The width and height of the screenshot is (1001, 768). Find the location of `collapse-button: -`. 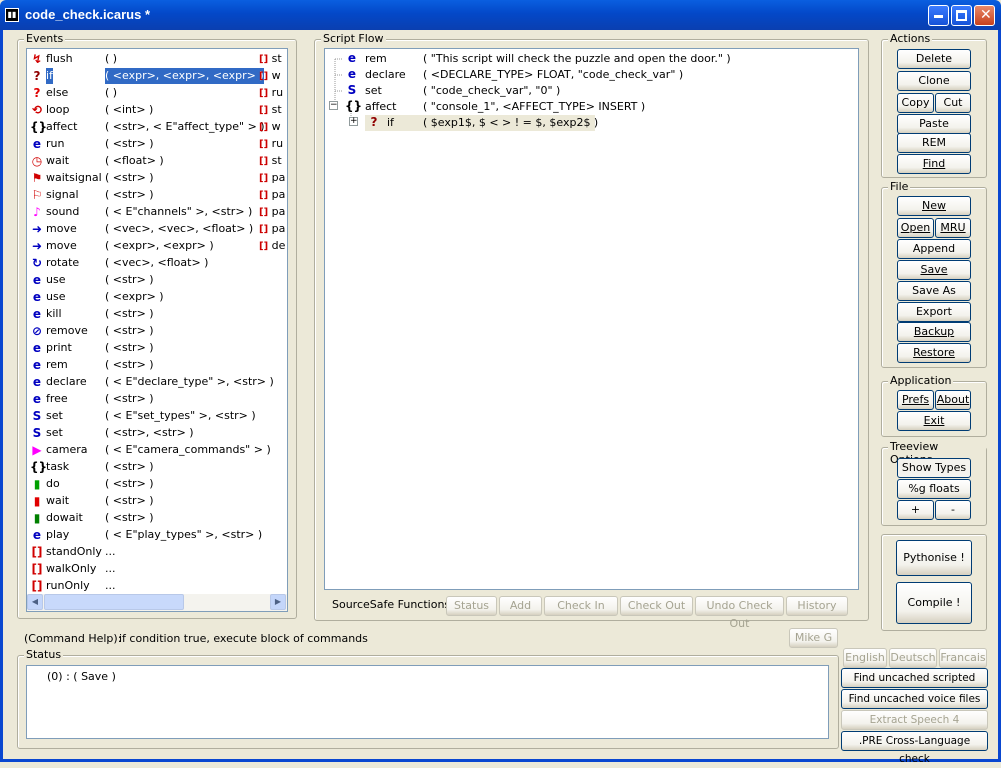

collapse-button: - is located at coordinates (953, 510).